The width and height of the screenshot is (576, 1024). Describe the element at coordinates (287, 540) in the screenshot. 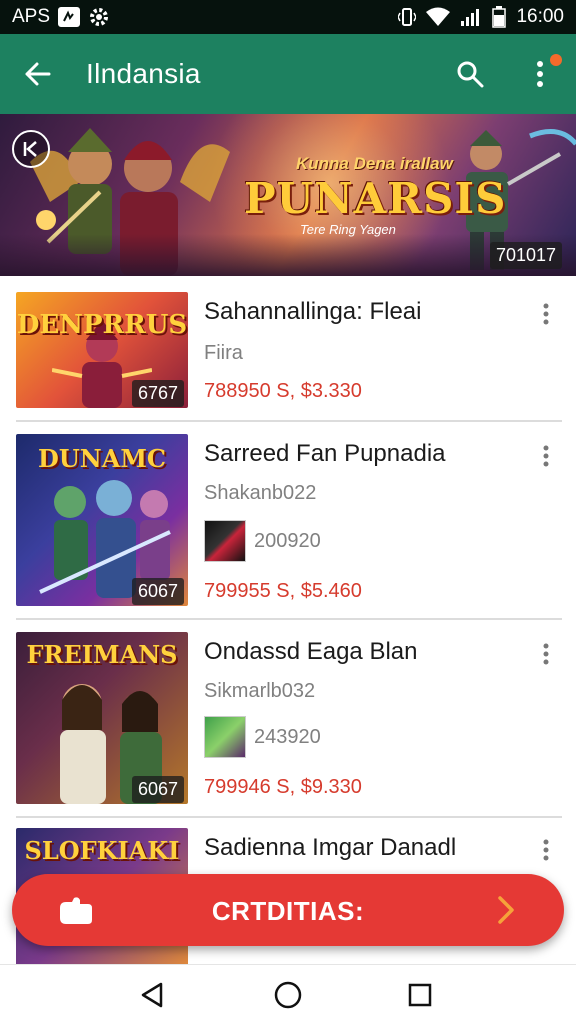

I see `item-meta-value: 200920` at that location.